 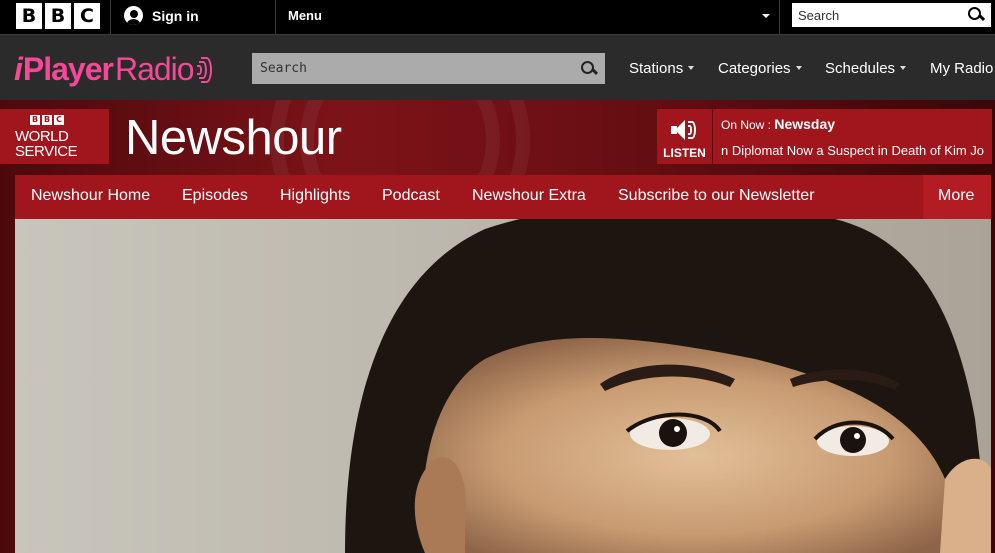 I want to click on subnav-podcast: Podcast, so click(x=411, y=196).